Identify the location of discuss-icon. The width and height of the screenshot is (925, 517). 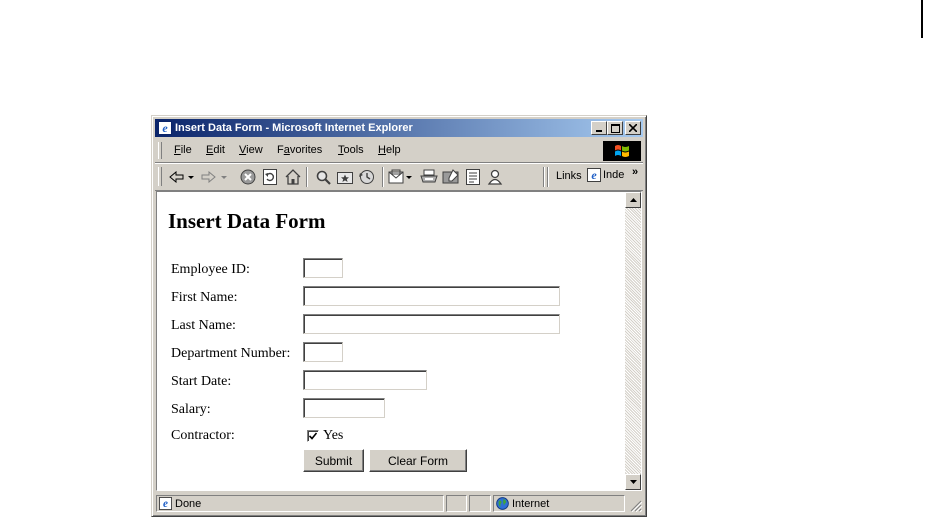
(473, 177).